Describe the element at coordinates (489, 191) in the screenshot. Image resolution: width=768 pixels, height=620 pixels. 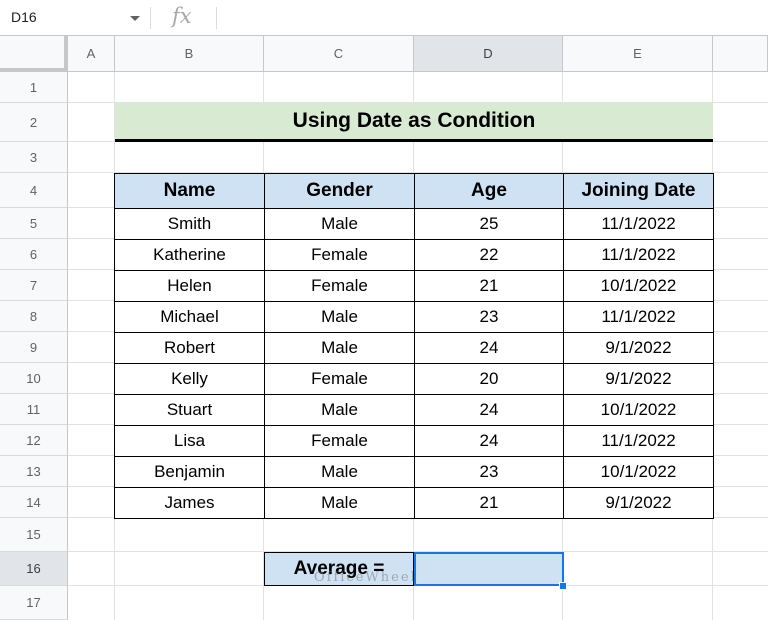
I see `header-age: Age` at that location.